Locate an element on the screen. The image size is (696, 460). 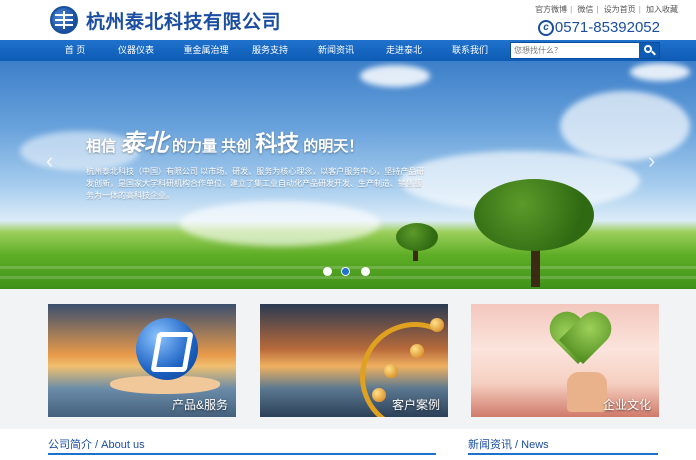
globe-icon is located at coordinates (167, 349).